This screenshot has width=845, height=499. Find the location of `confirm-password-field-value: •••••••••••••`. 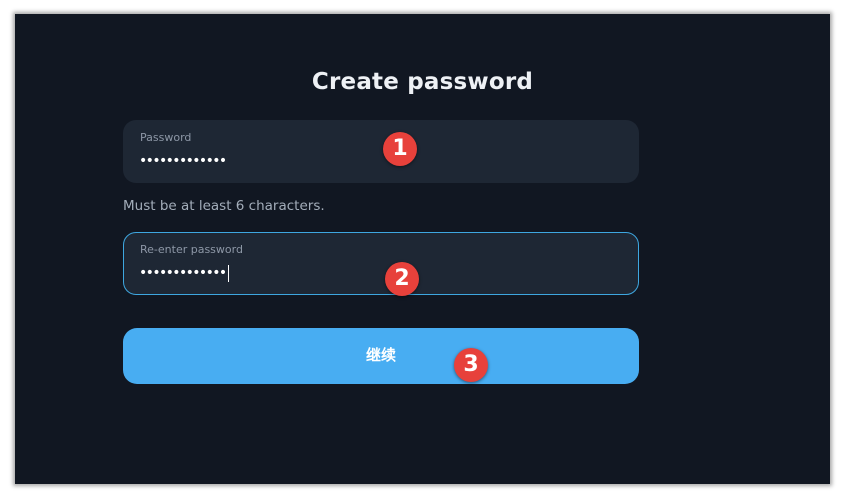

confirm-password-field-value: ••••••••••••• is located at coordinates (184, 273).